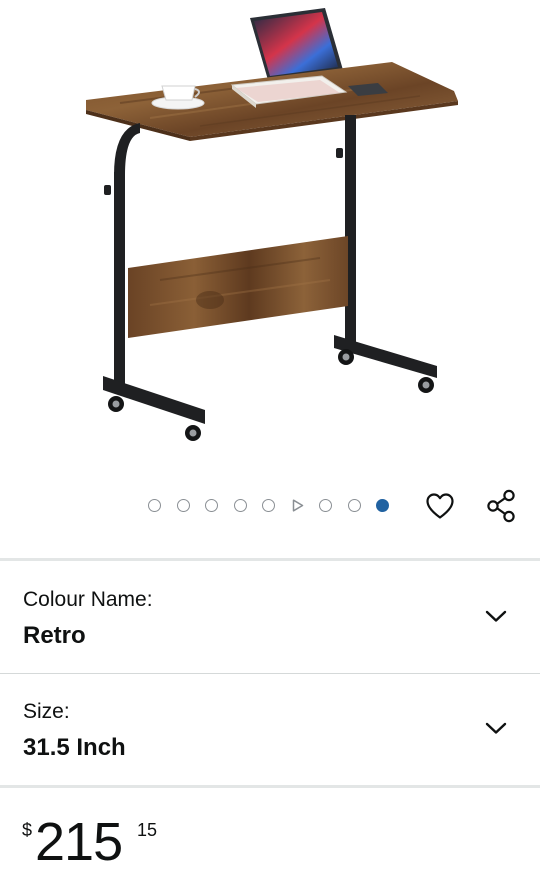  Describe the element at coordinates (297, 505) in the screenshot. I see `carousel-video-play-icon` at that location.